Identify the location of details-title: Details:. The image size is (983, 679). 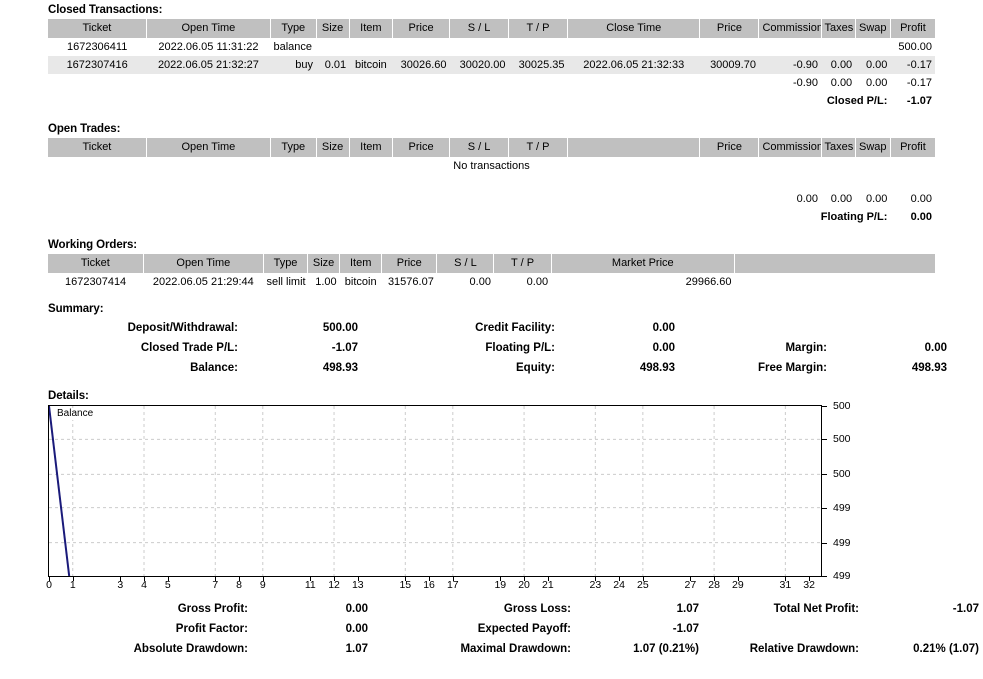
(68, 396).